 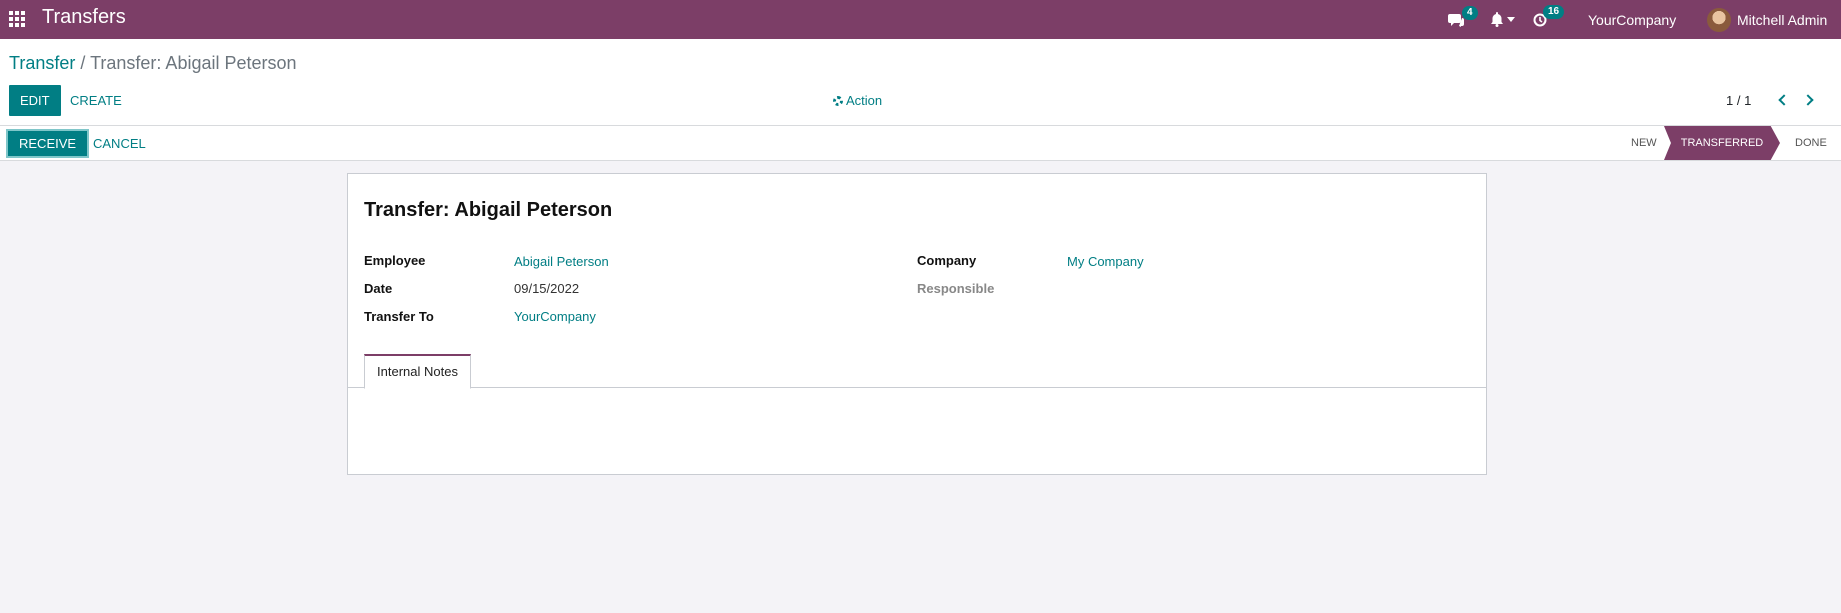 What do you see at coordinates (1105, 261) in the screenshot?
I see `company-field: My Company` at bounding box center [1105, 261].